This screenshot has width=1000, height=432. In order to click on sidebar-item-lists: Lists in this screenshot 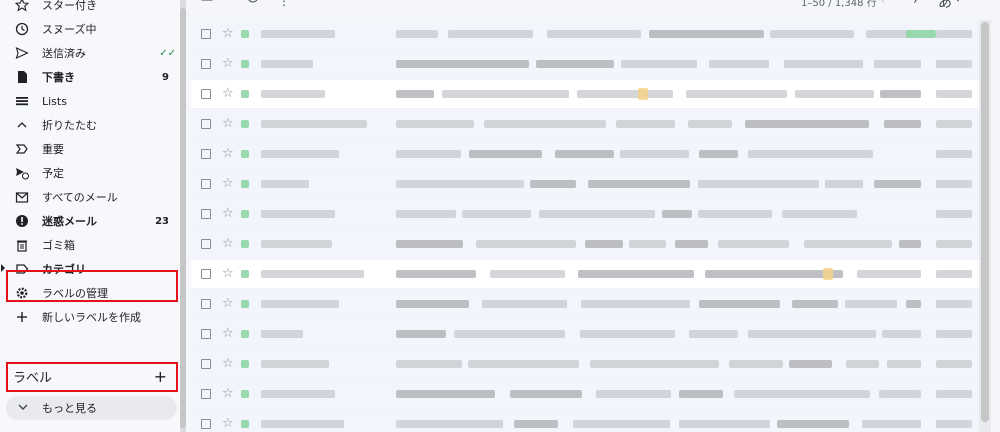, I will do `click(91, 101)`.